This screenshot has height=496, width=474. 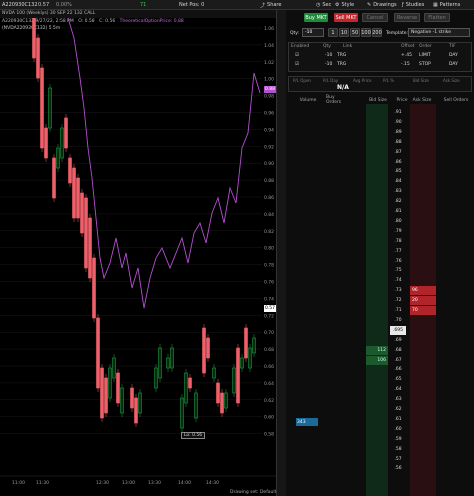 What do you see at coordinates (377, 32) in the screenshot?
I see `qty-preset-button: 200` at bounding box center [377, 32].